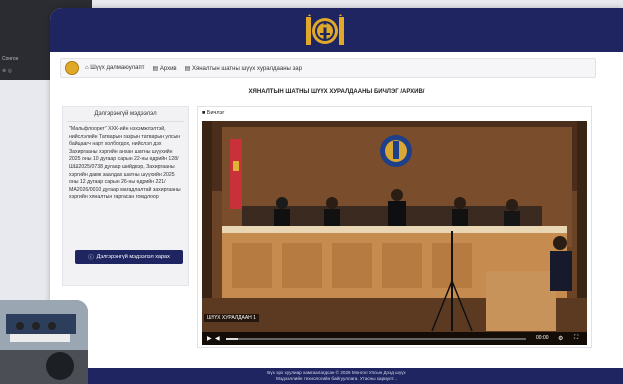 The height and width of the screenshot is (384, 623). What do you see at coordinates (117, 68) in the screenshot?
I see `breadcrumb-home-label: Шүүх далмаюулапт` at bounding box center [117, 68].